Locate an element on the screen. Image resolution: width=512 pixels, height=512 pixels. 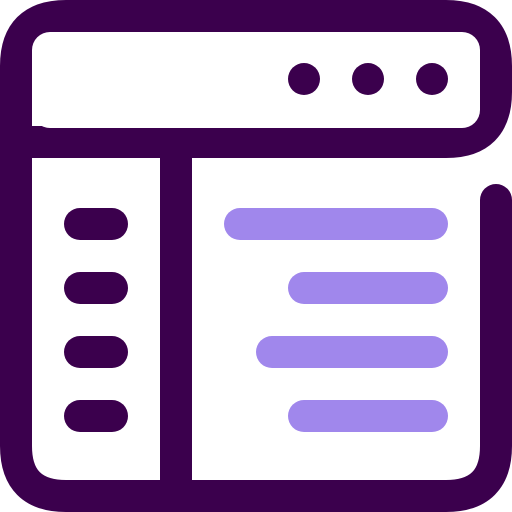
sidebar-divider is located at coordinates (176, 319).